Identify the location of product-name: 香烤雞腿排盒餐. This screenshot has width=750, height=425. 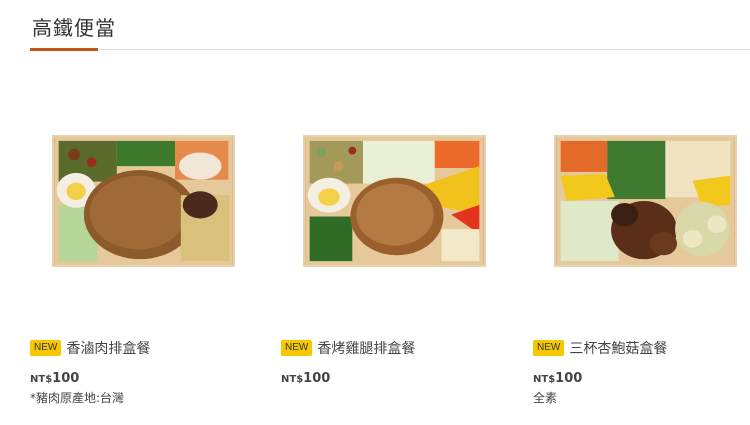
(366, 348).